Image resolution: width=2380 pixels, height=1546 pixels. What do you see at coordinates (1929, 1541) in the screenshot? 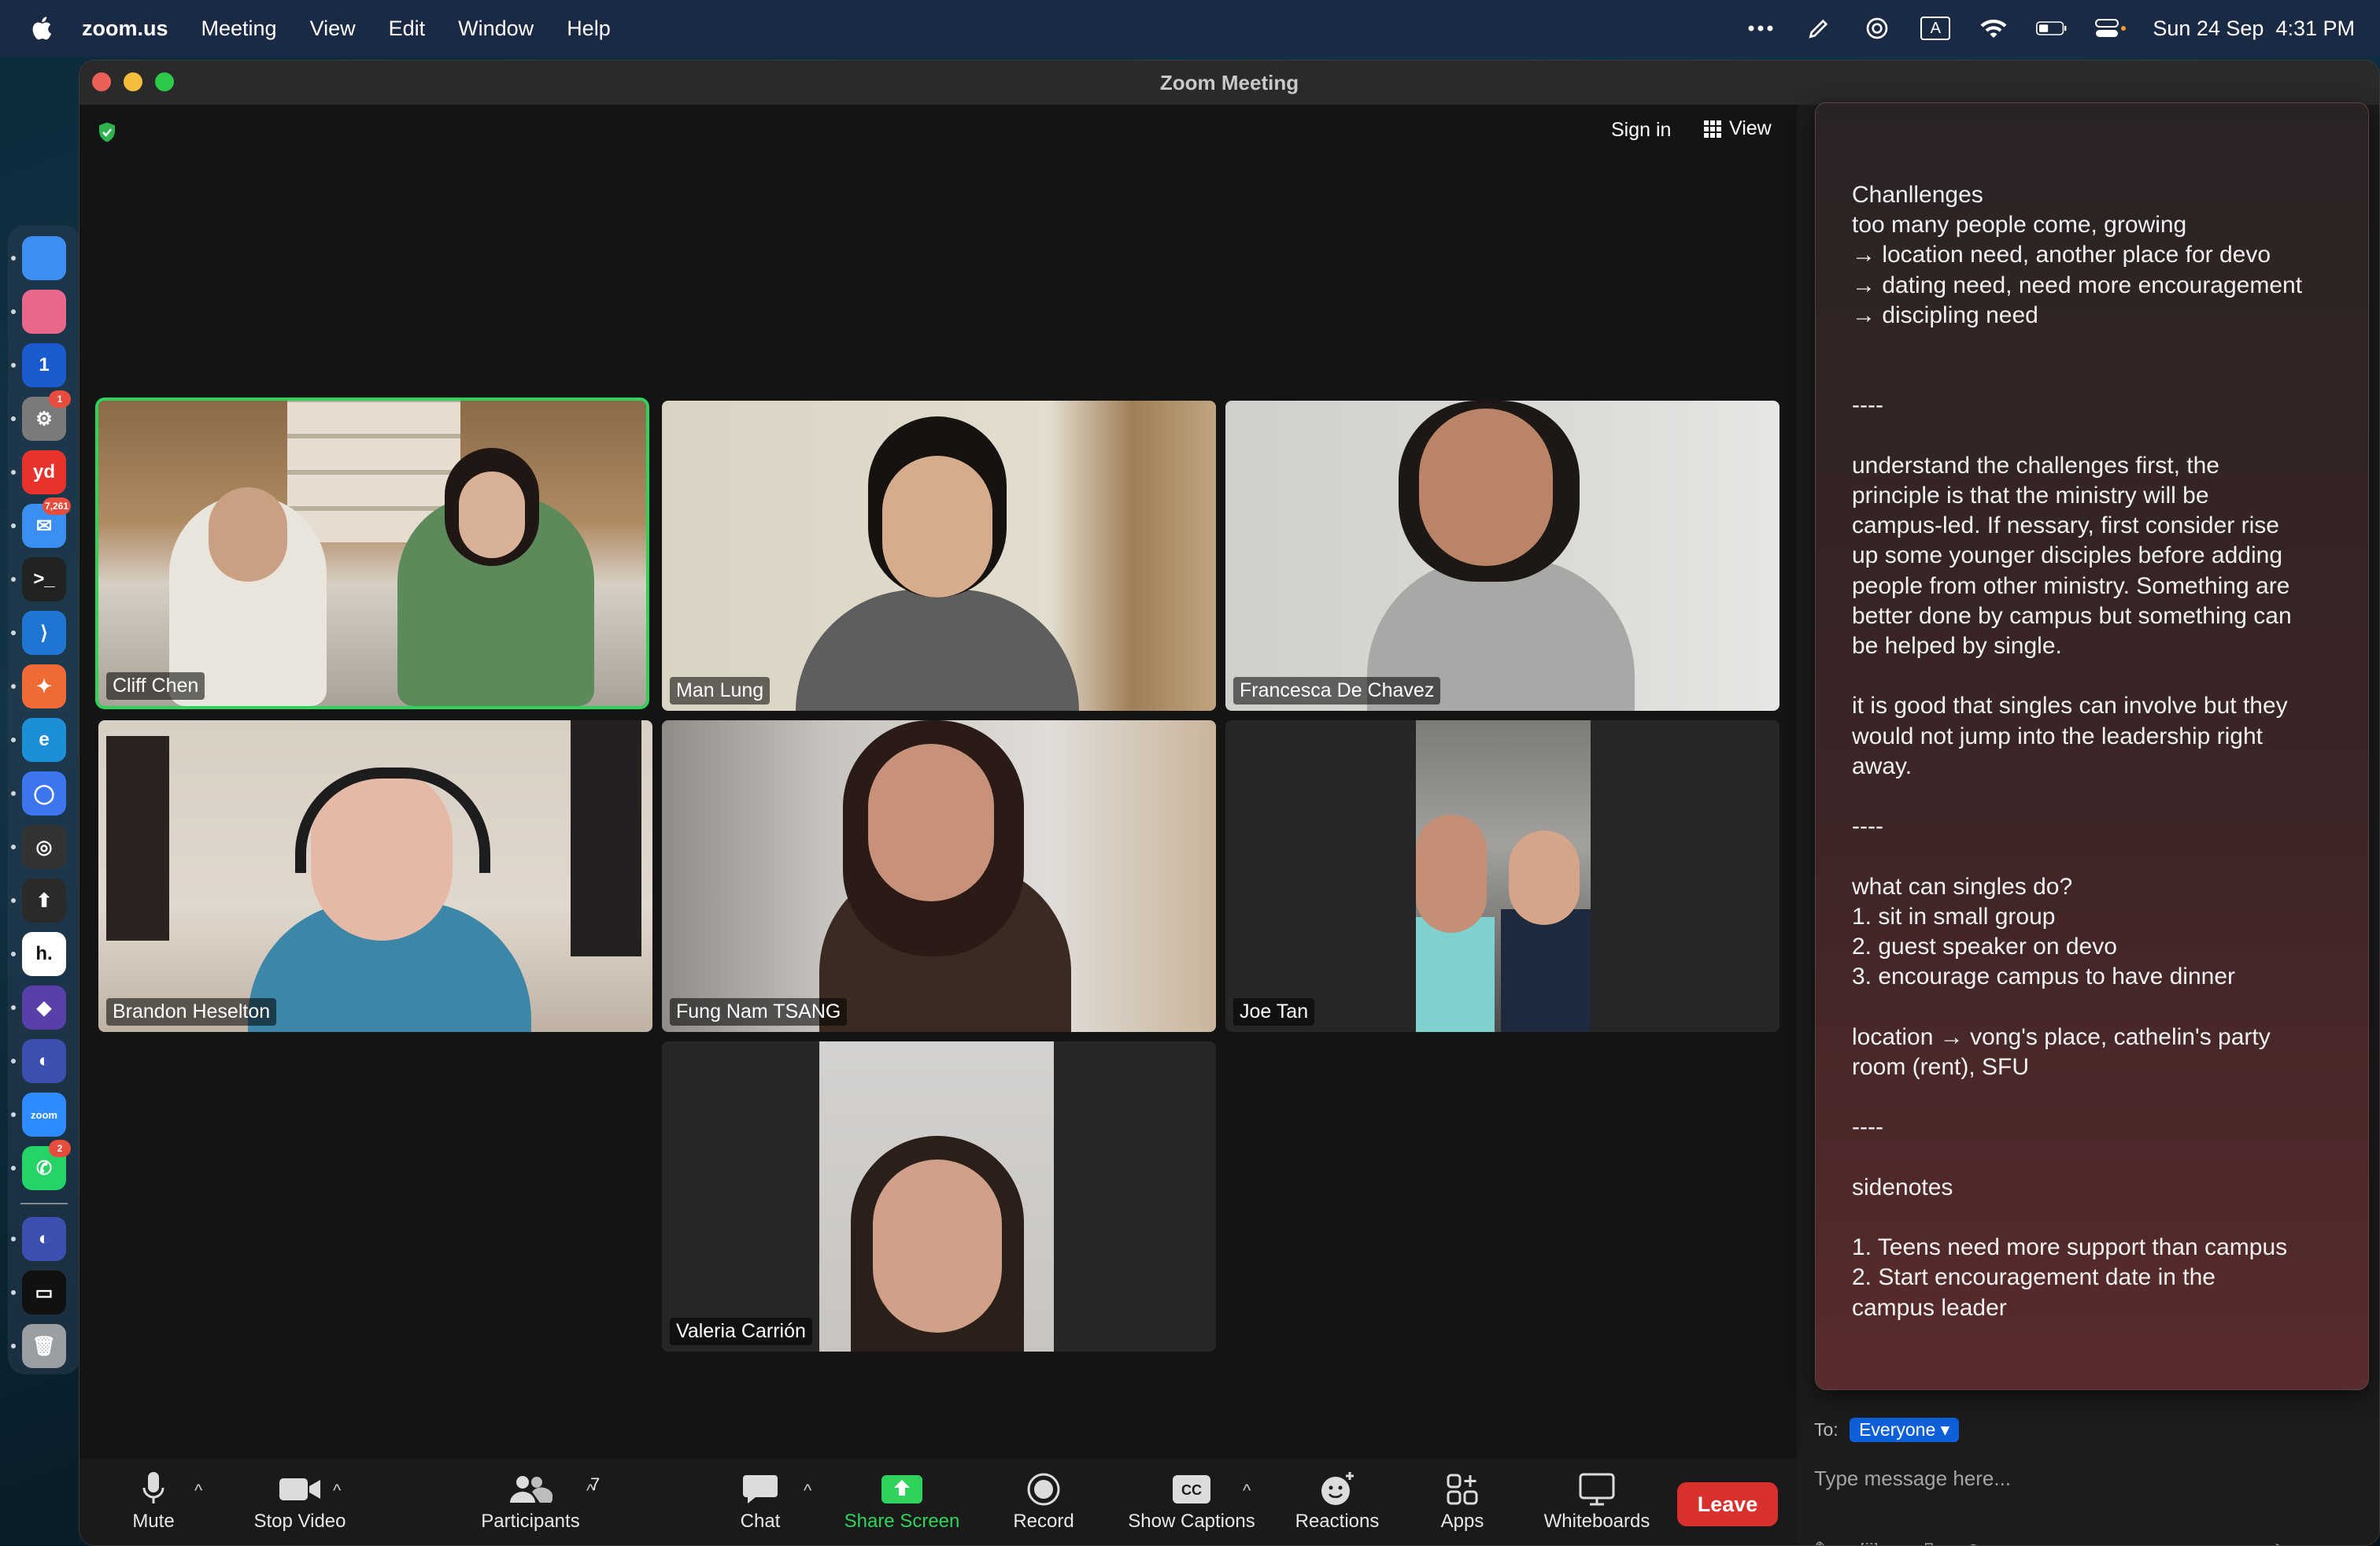
I see `file-icon: ▯` at bounding box center [1929, 1541].